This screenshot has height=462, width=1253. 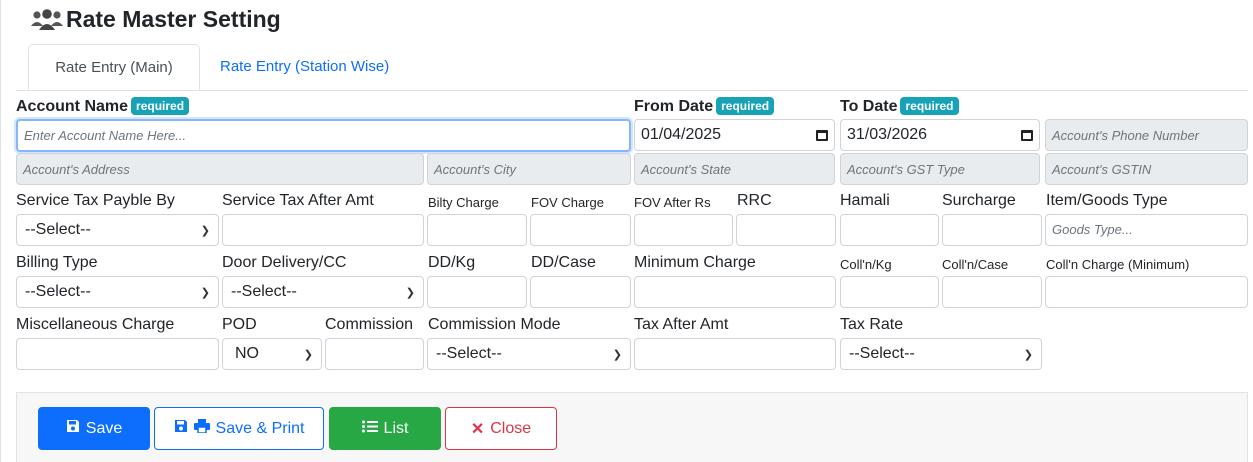 What do you see at coordinates (734, 169) in the screenshot?
I see `state-field: Account's State` at bounding box center [734, 169].